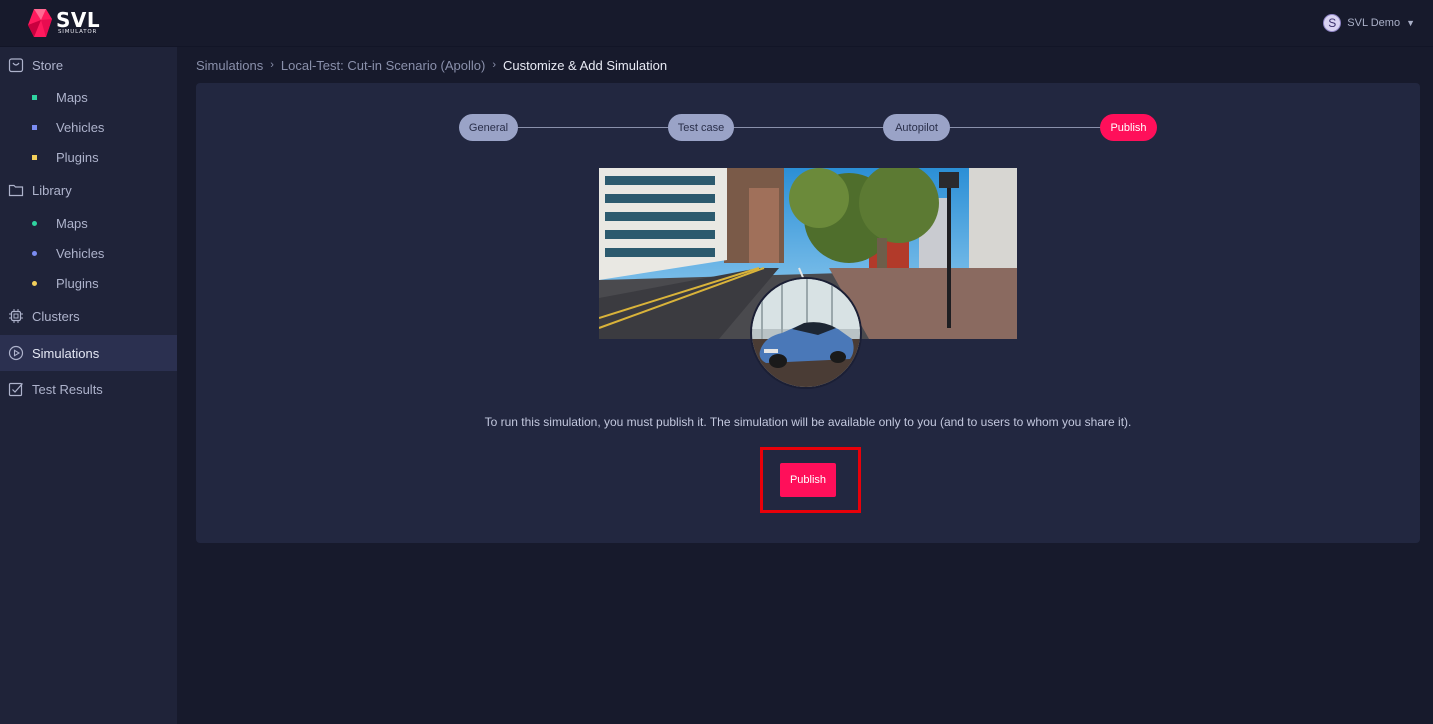 The width and height of the screenshot is (1433, 724). What do you see at coordinates (1374, 23) in the screenshot?
I see `user-name: SVL Demo` at bounding box center [1374, 23].